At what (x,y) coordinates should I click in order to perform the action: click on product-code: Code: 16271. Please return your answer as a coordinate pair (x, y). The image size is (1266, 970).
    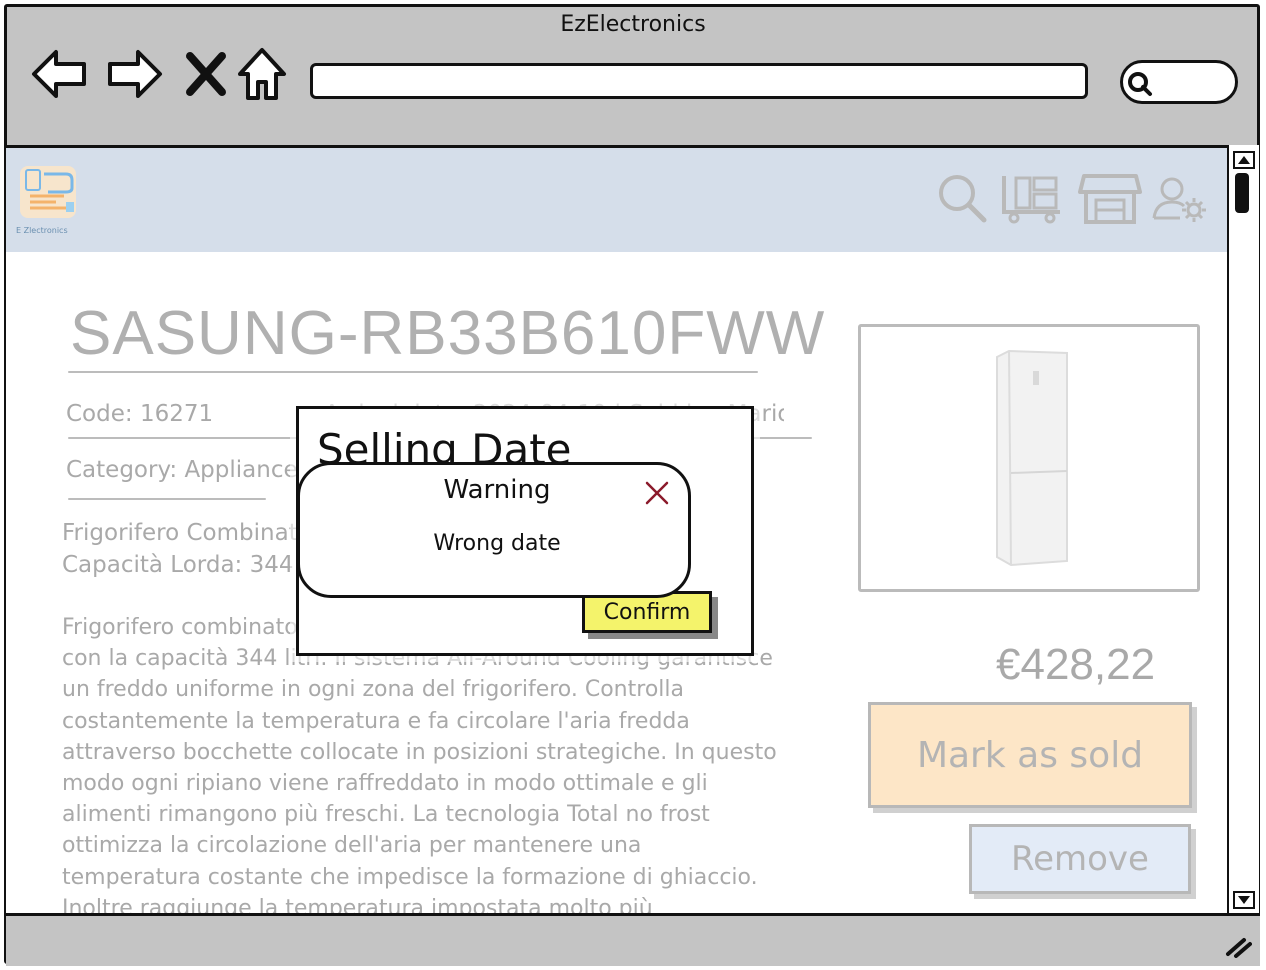
    Looking at the image, I should click on (140, 414).